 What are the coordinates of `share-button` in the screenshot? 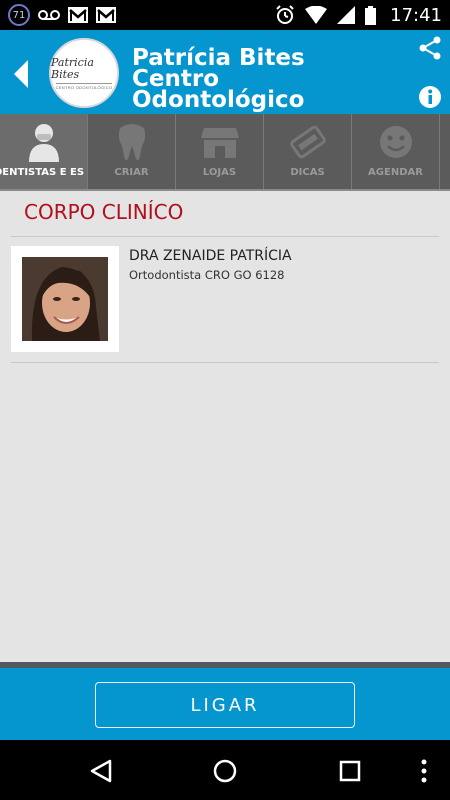 It's located at (430, 48).